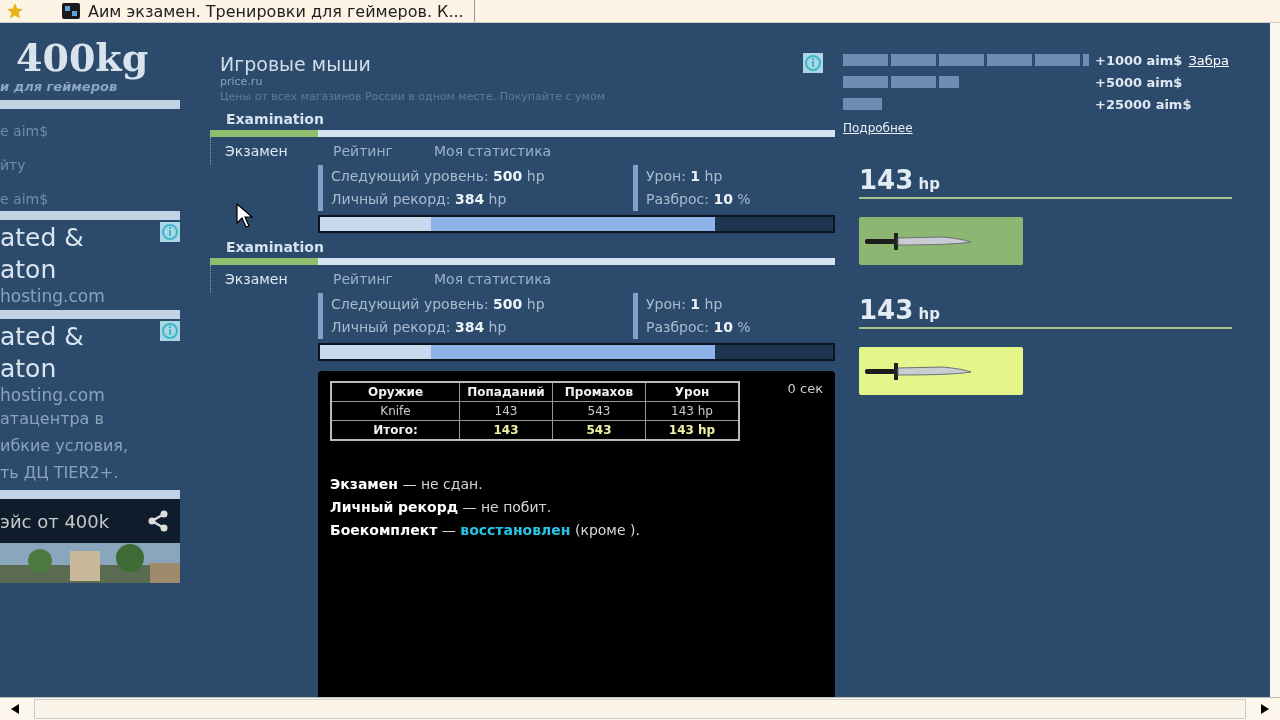  I want to click on scrollbar-thumb, so click(640, 709).